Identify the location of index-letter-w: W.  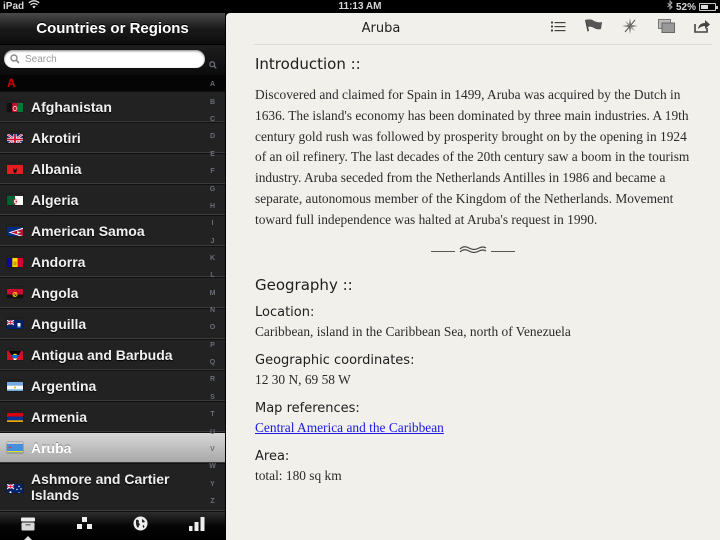
(212, 467).